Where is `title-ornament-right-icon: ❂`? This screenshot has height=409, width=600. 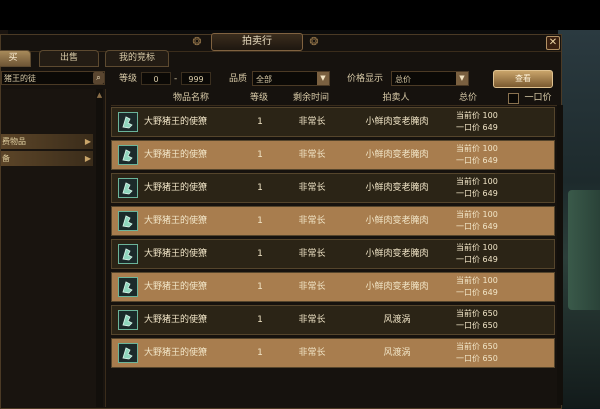
title-ornament-right-icon: ❂ is located at coordinates (314, 41).